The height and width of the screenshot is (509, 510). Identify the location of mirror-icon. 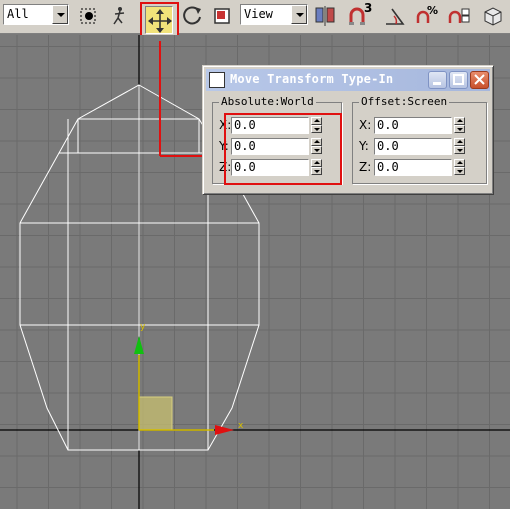
(325, 16).